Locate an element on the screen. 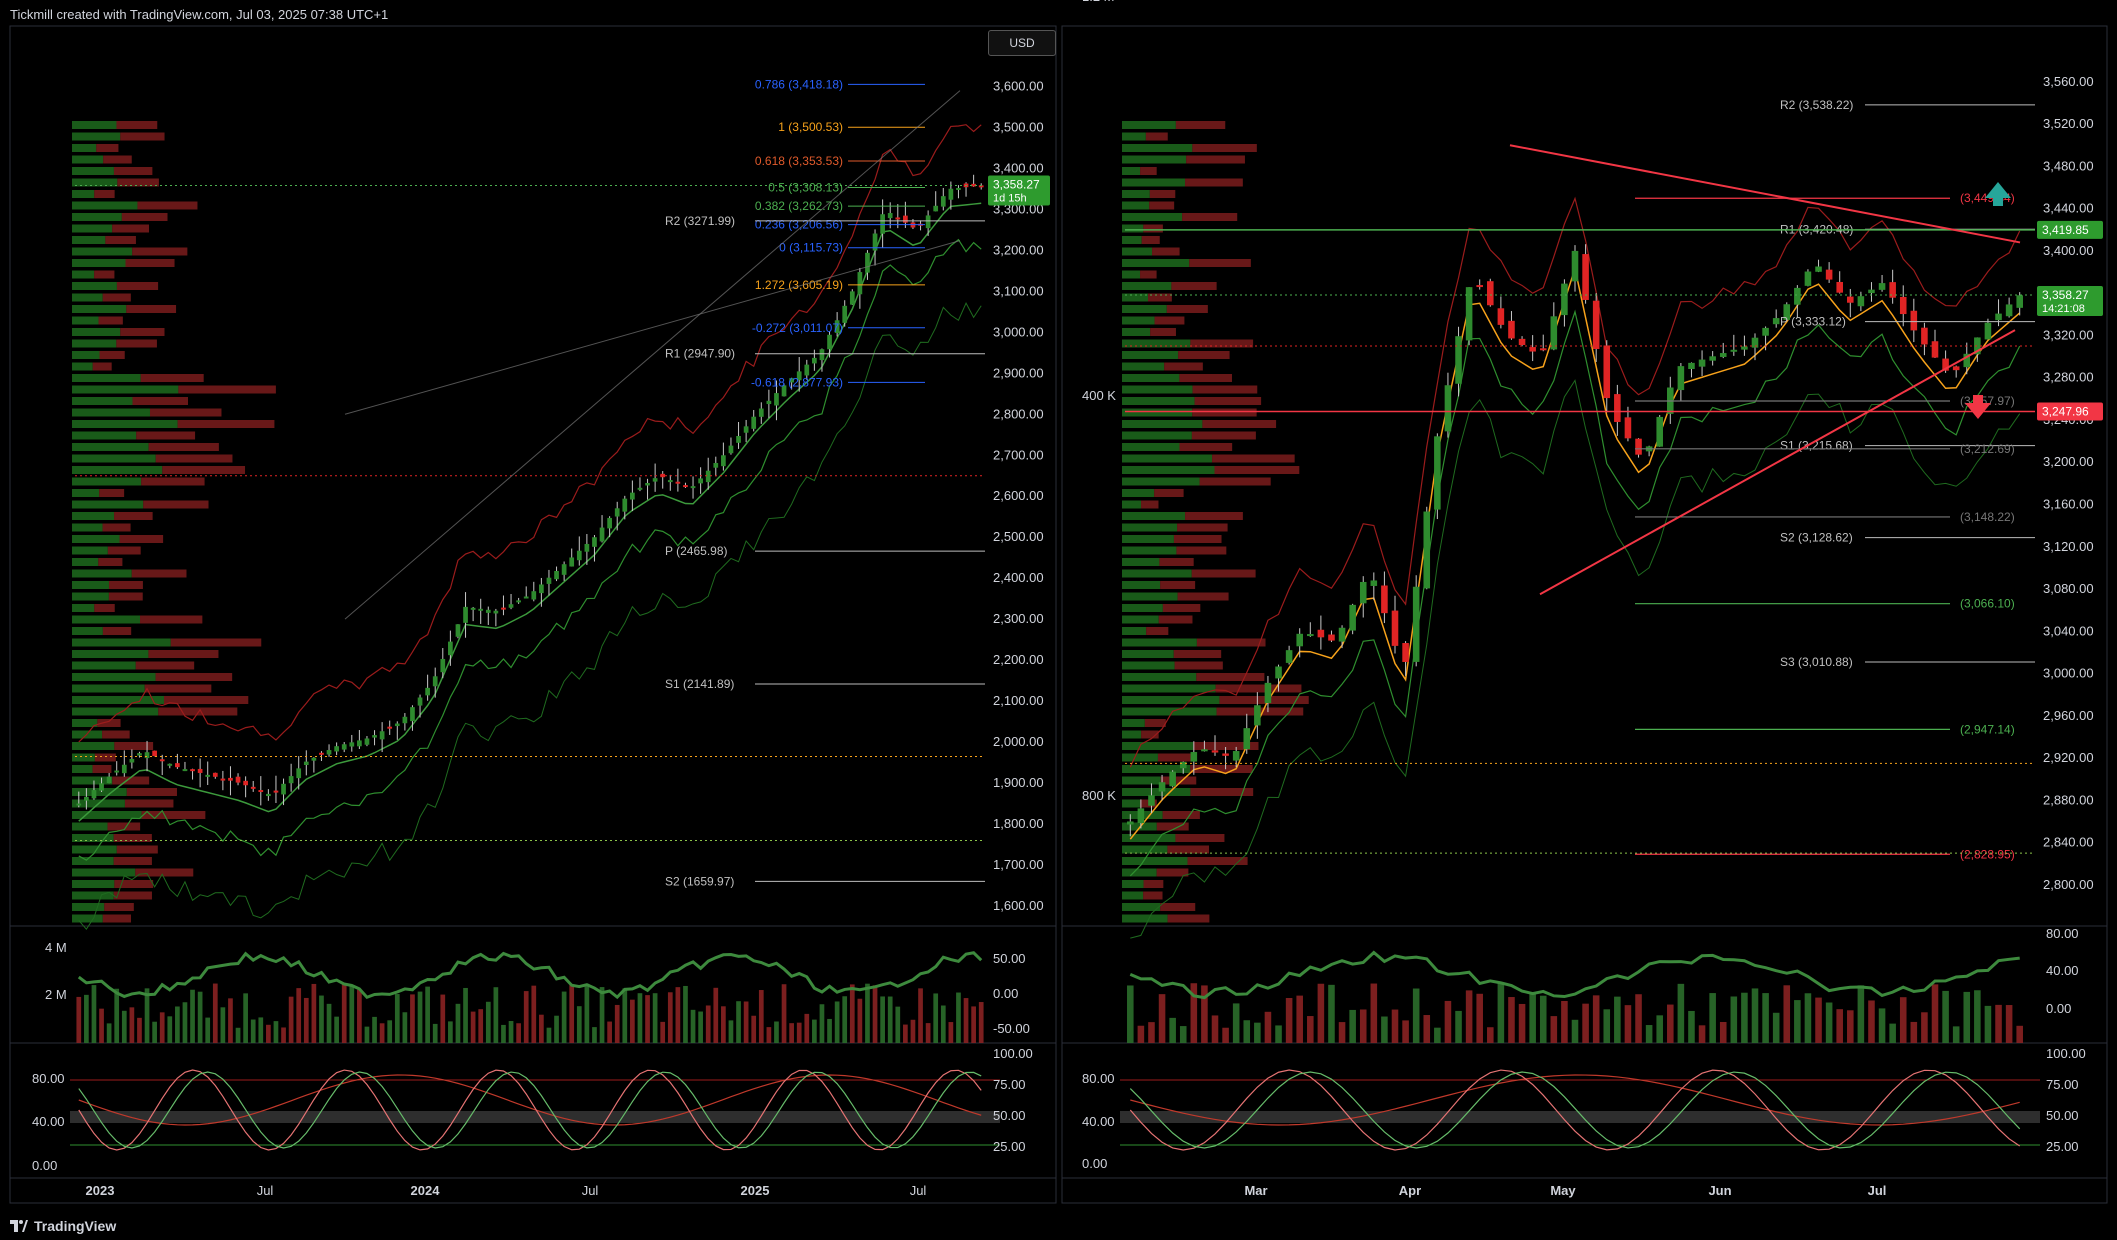 This screenshot has width=2117, height=1240. price-axis-tick: 2,300.00 is located at coordinates (1018, 618).